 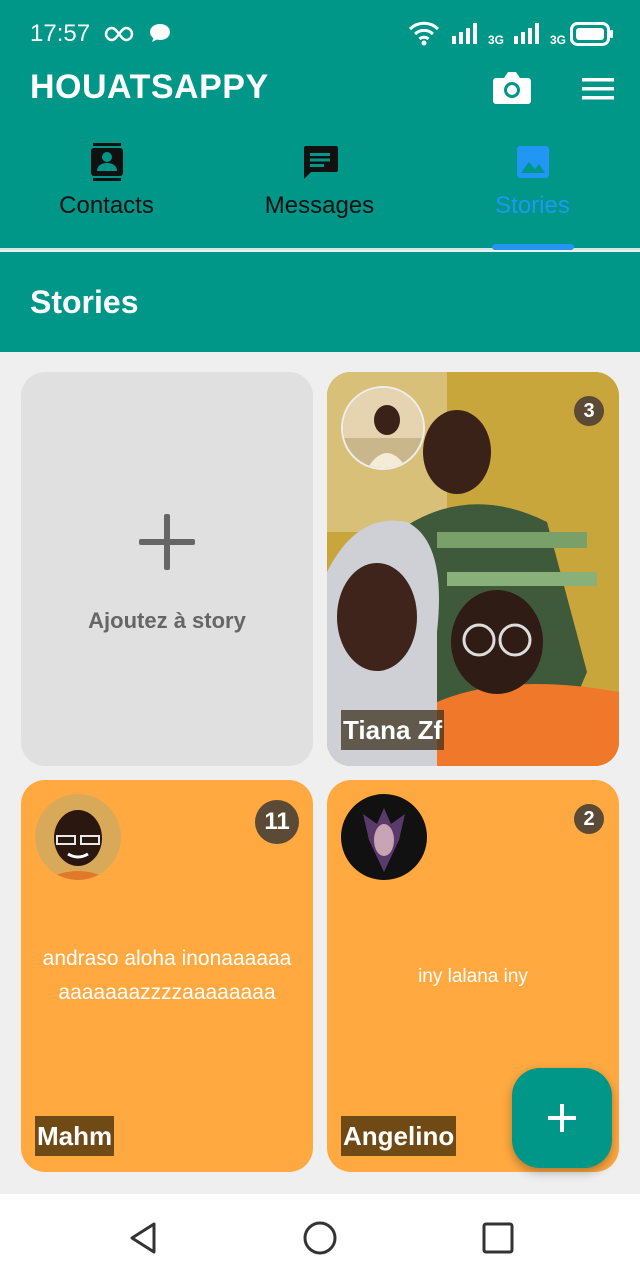 What do you see at coordinates (473, 569) in the screenshot?
I see `story-card: 3 Tiana Zf` at bounding box center [473, 569].